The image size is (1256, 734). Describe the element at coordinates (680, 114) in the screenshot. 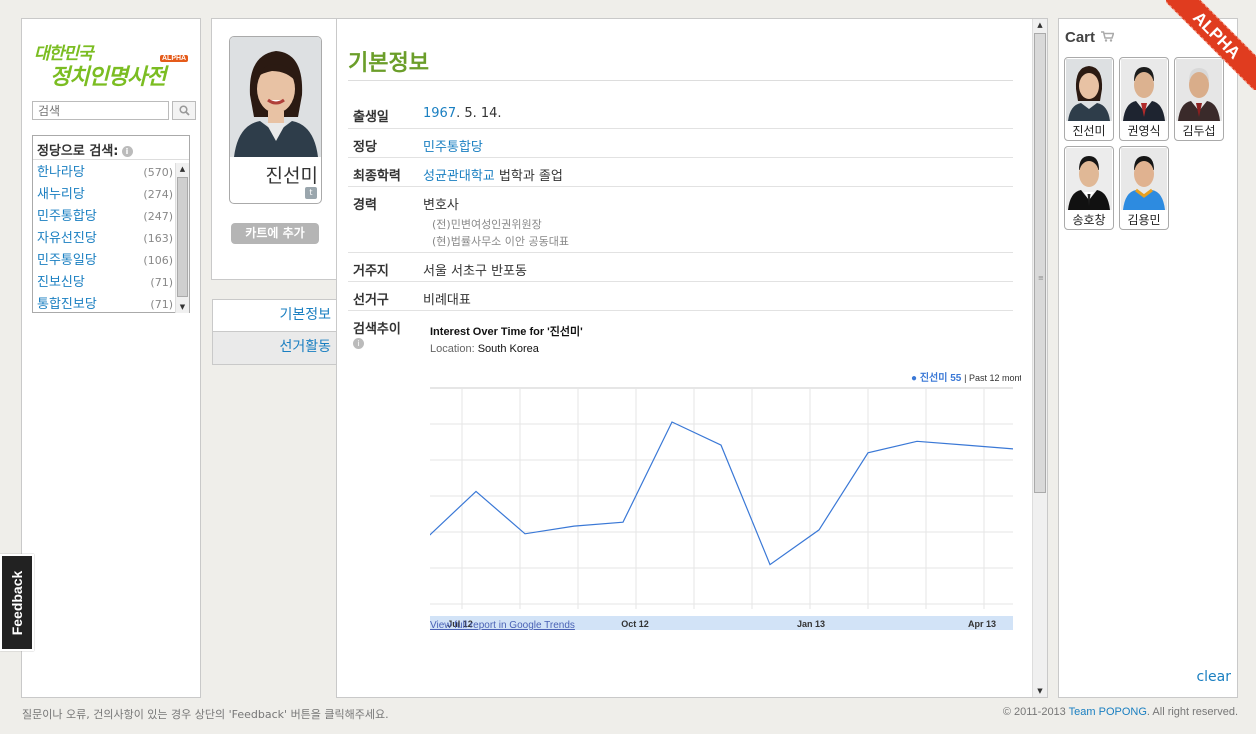

I see `info-row-birth: 출생일 1967. 5. 14.` at that location.